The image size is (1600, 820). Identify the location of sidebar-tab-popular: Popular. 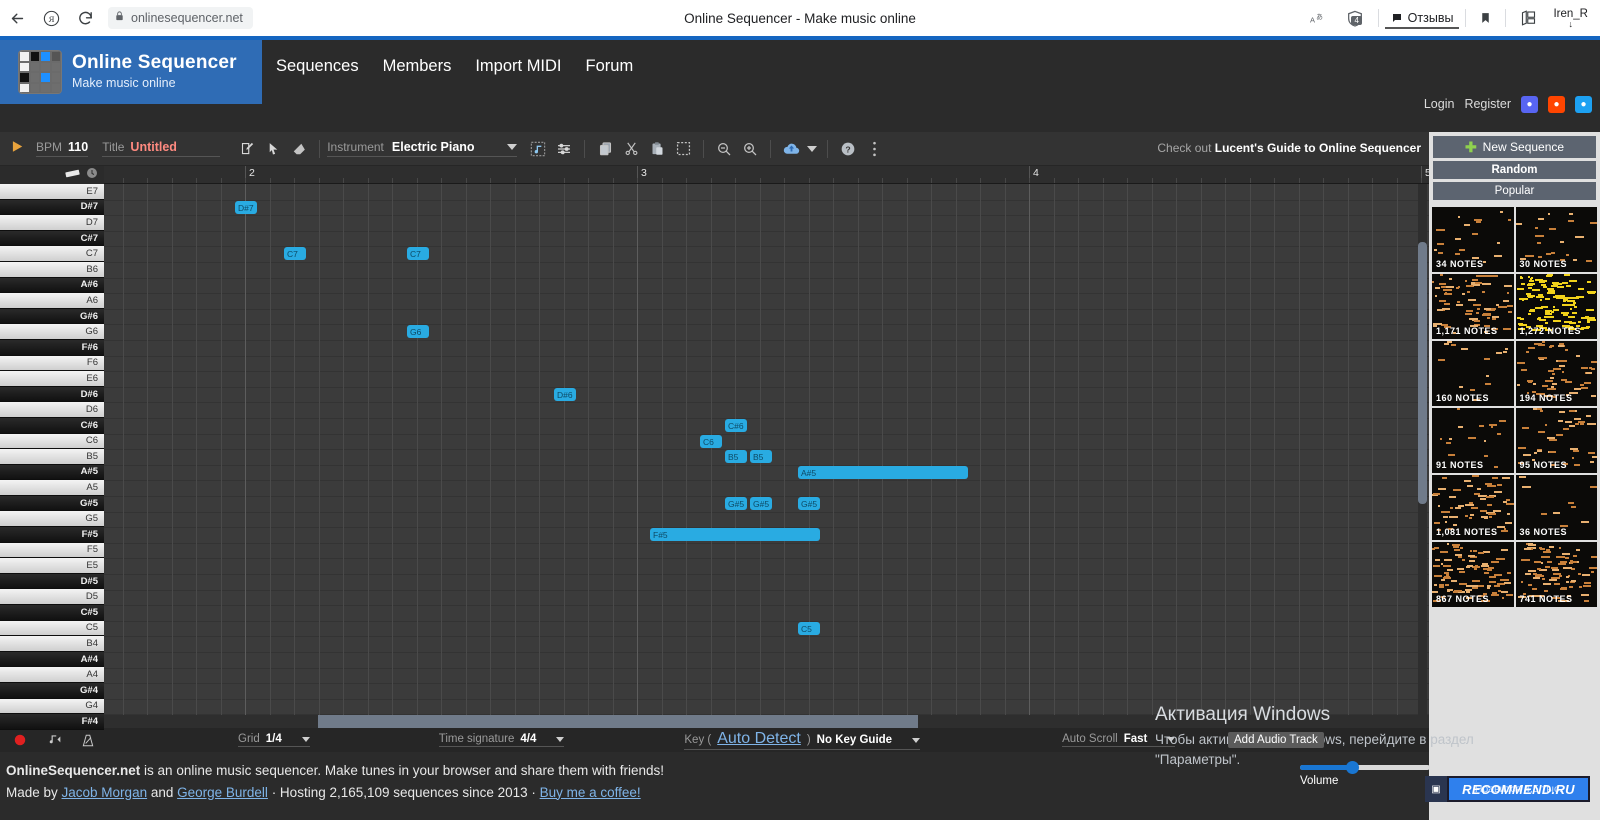
(1514, 191).